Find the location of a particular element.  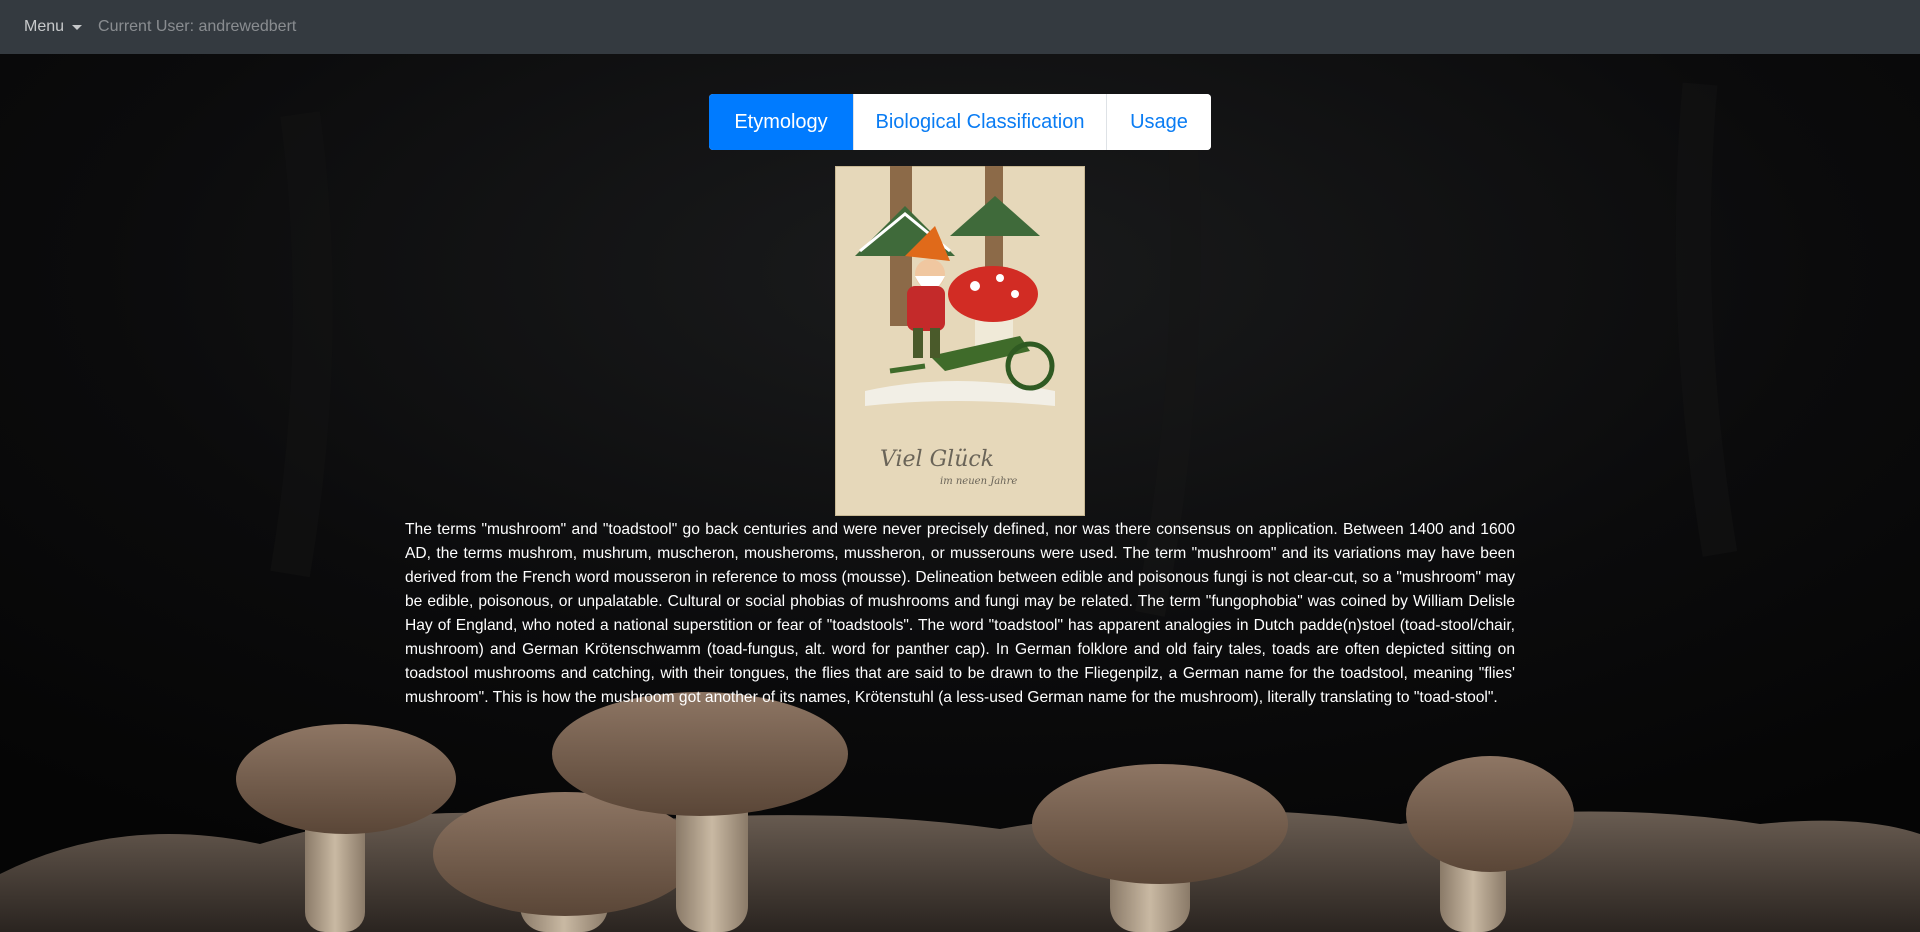

current-user-text: Current User: andrewedbert is located at coordinates (197, 26).